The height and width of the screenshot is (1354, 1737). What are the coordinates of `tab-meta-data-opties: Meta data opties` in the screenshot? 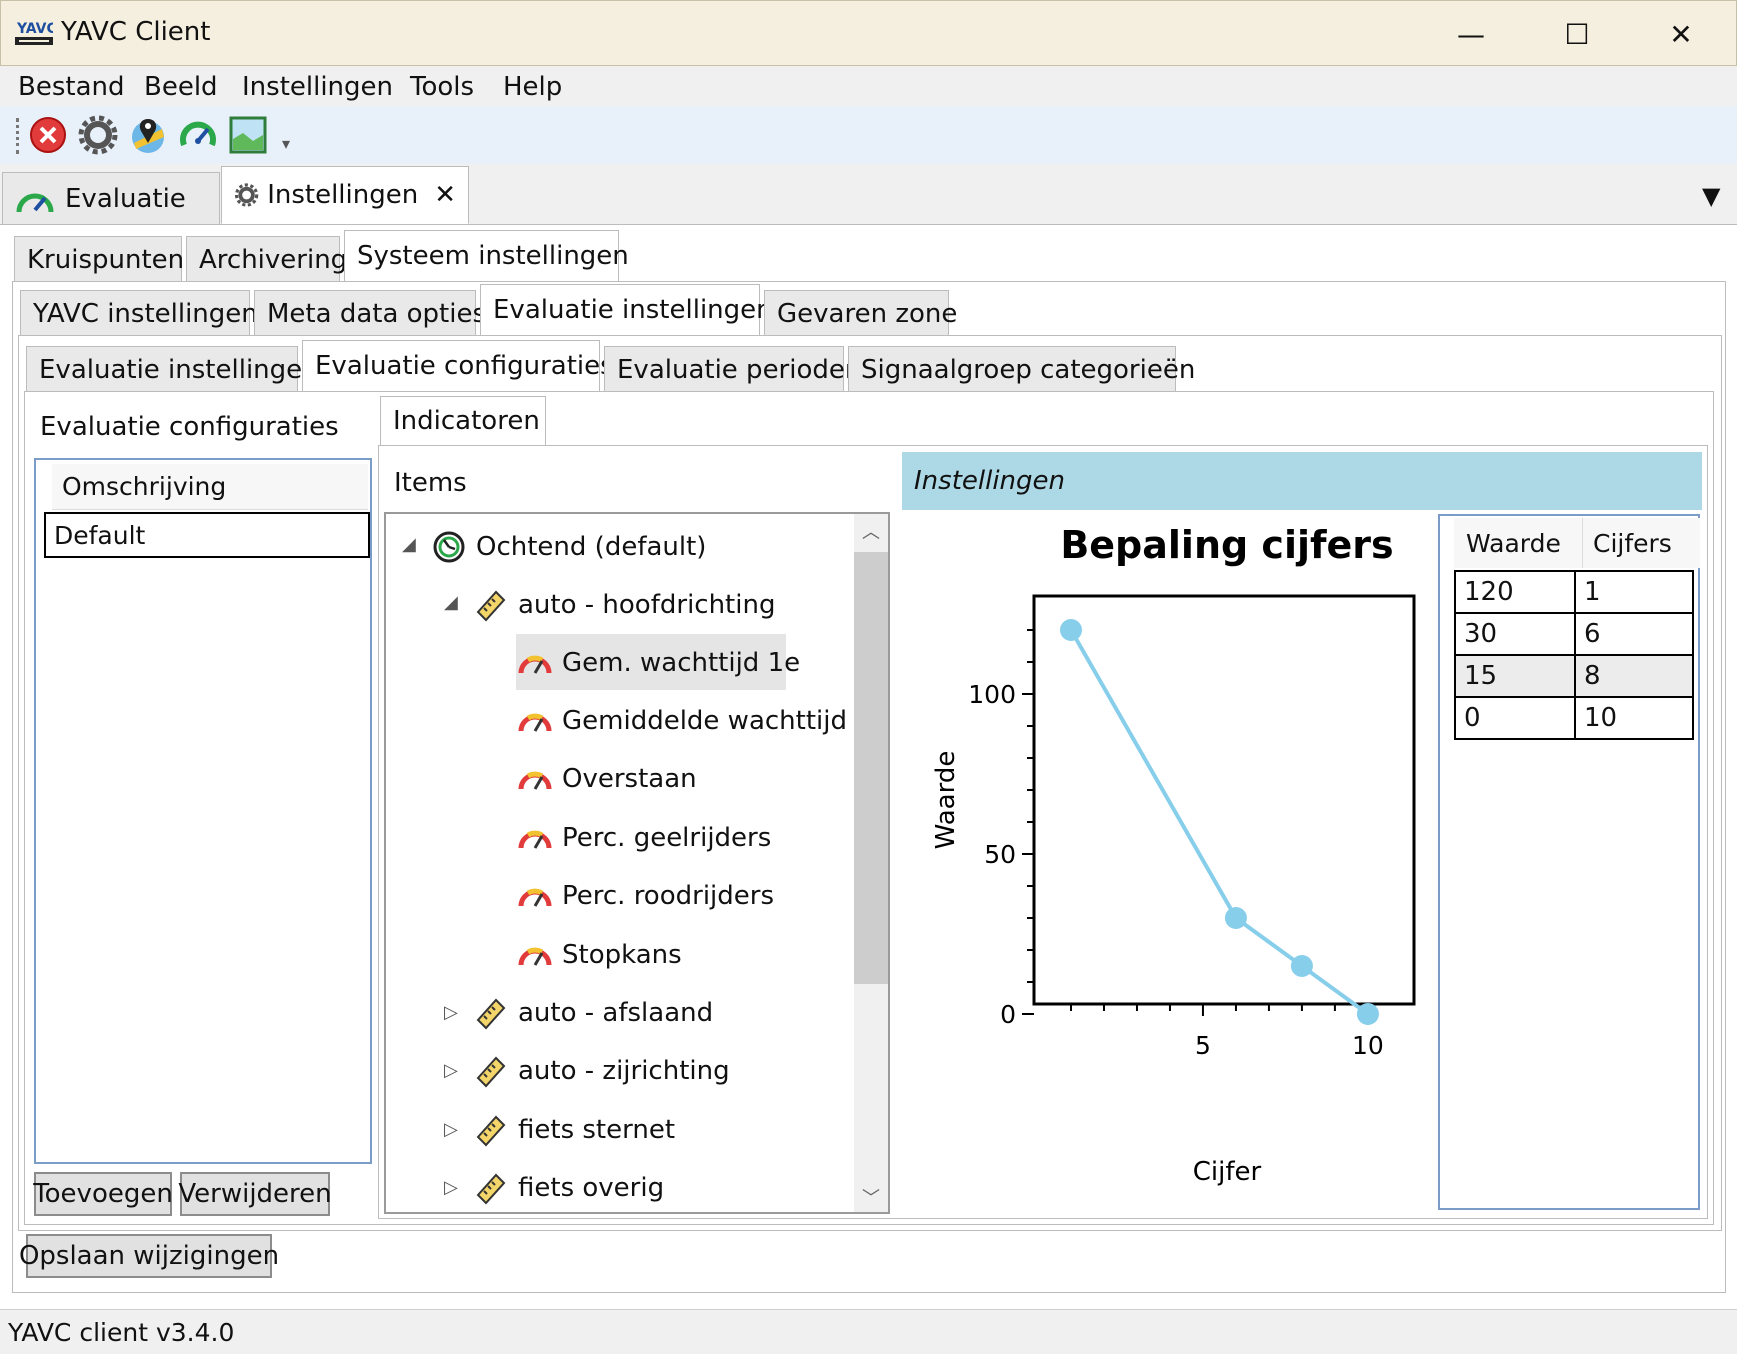 It's located at (370, 313).